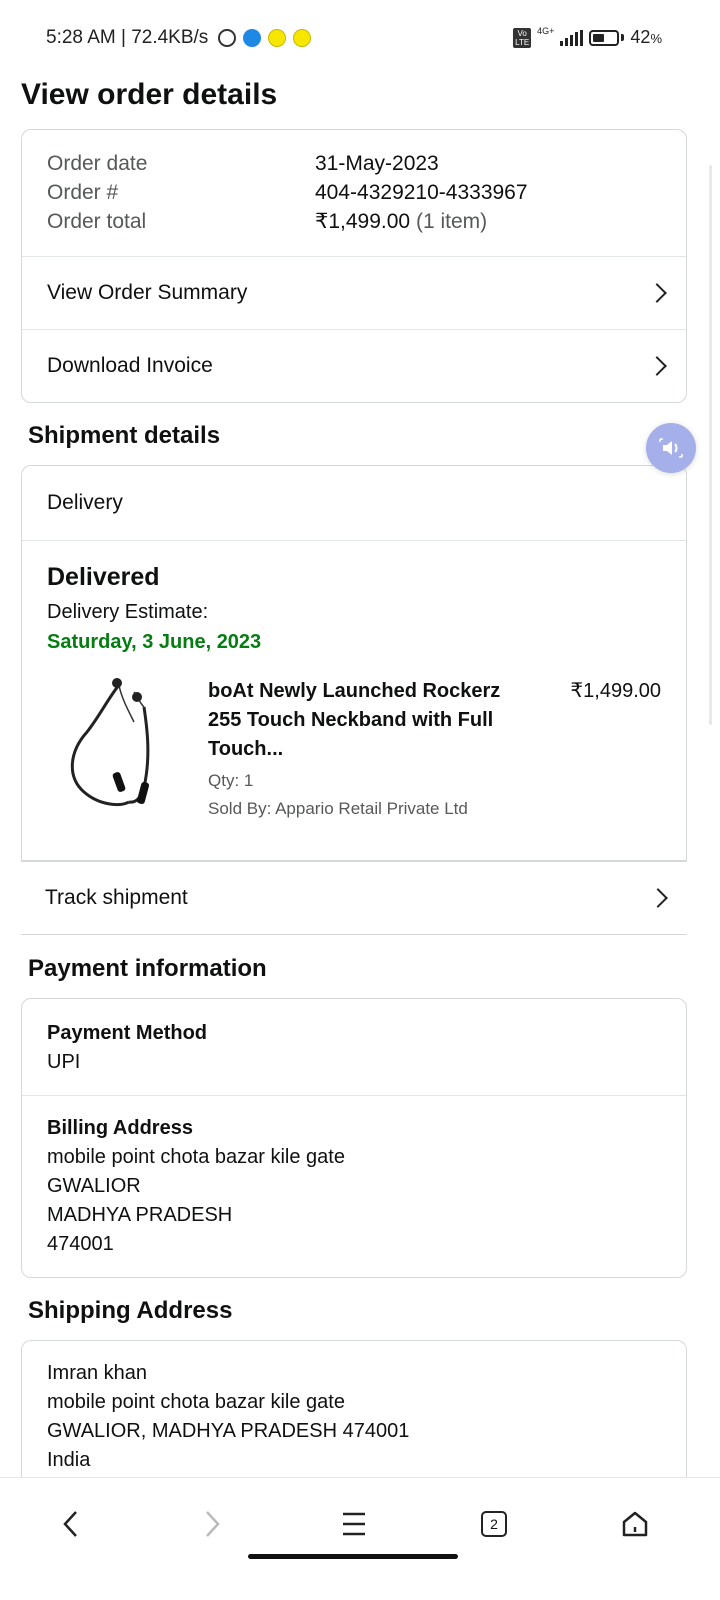  I want to click on order-total-label: Order total, so click(97, 221).